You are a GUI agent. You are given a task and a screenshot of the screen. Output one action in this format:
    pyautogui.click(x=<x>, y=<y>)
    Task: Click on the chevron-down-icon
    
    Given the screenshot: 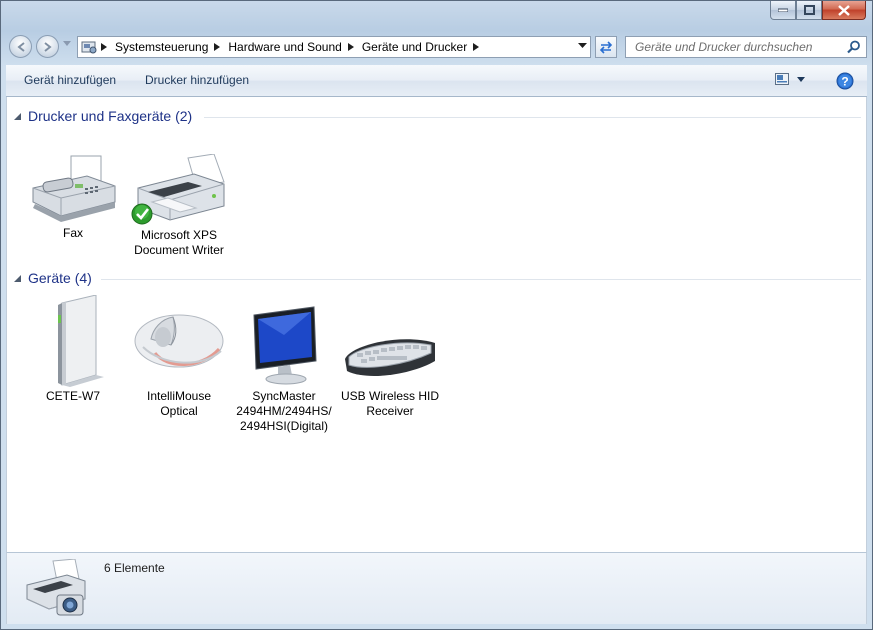 What is the action you would take?
    pyautogui.click(x=801, y=79)
    